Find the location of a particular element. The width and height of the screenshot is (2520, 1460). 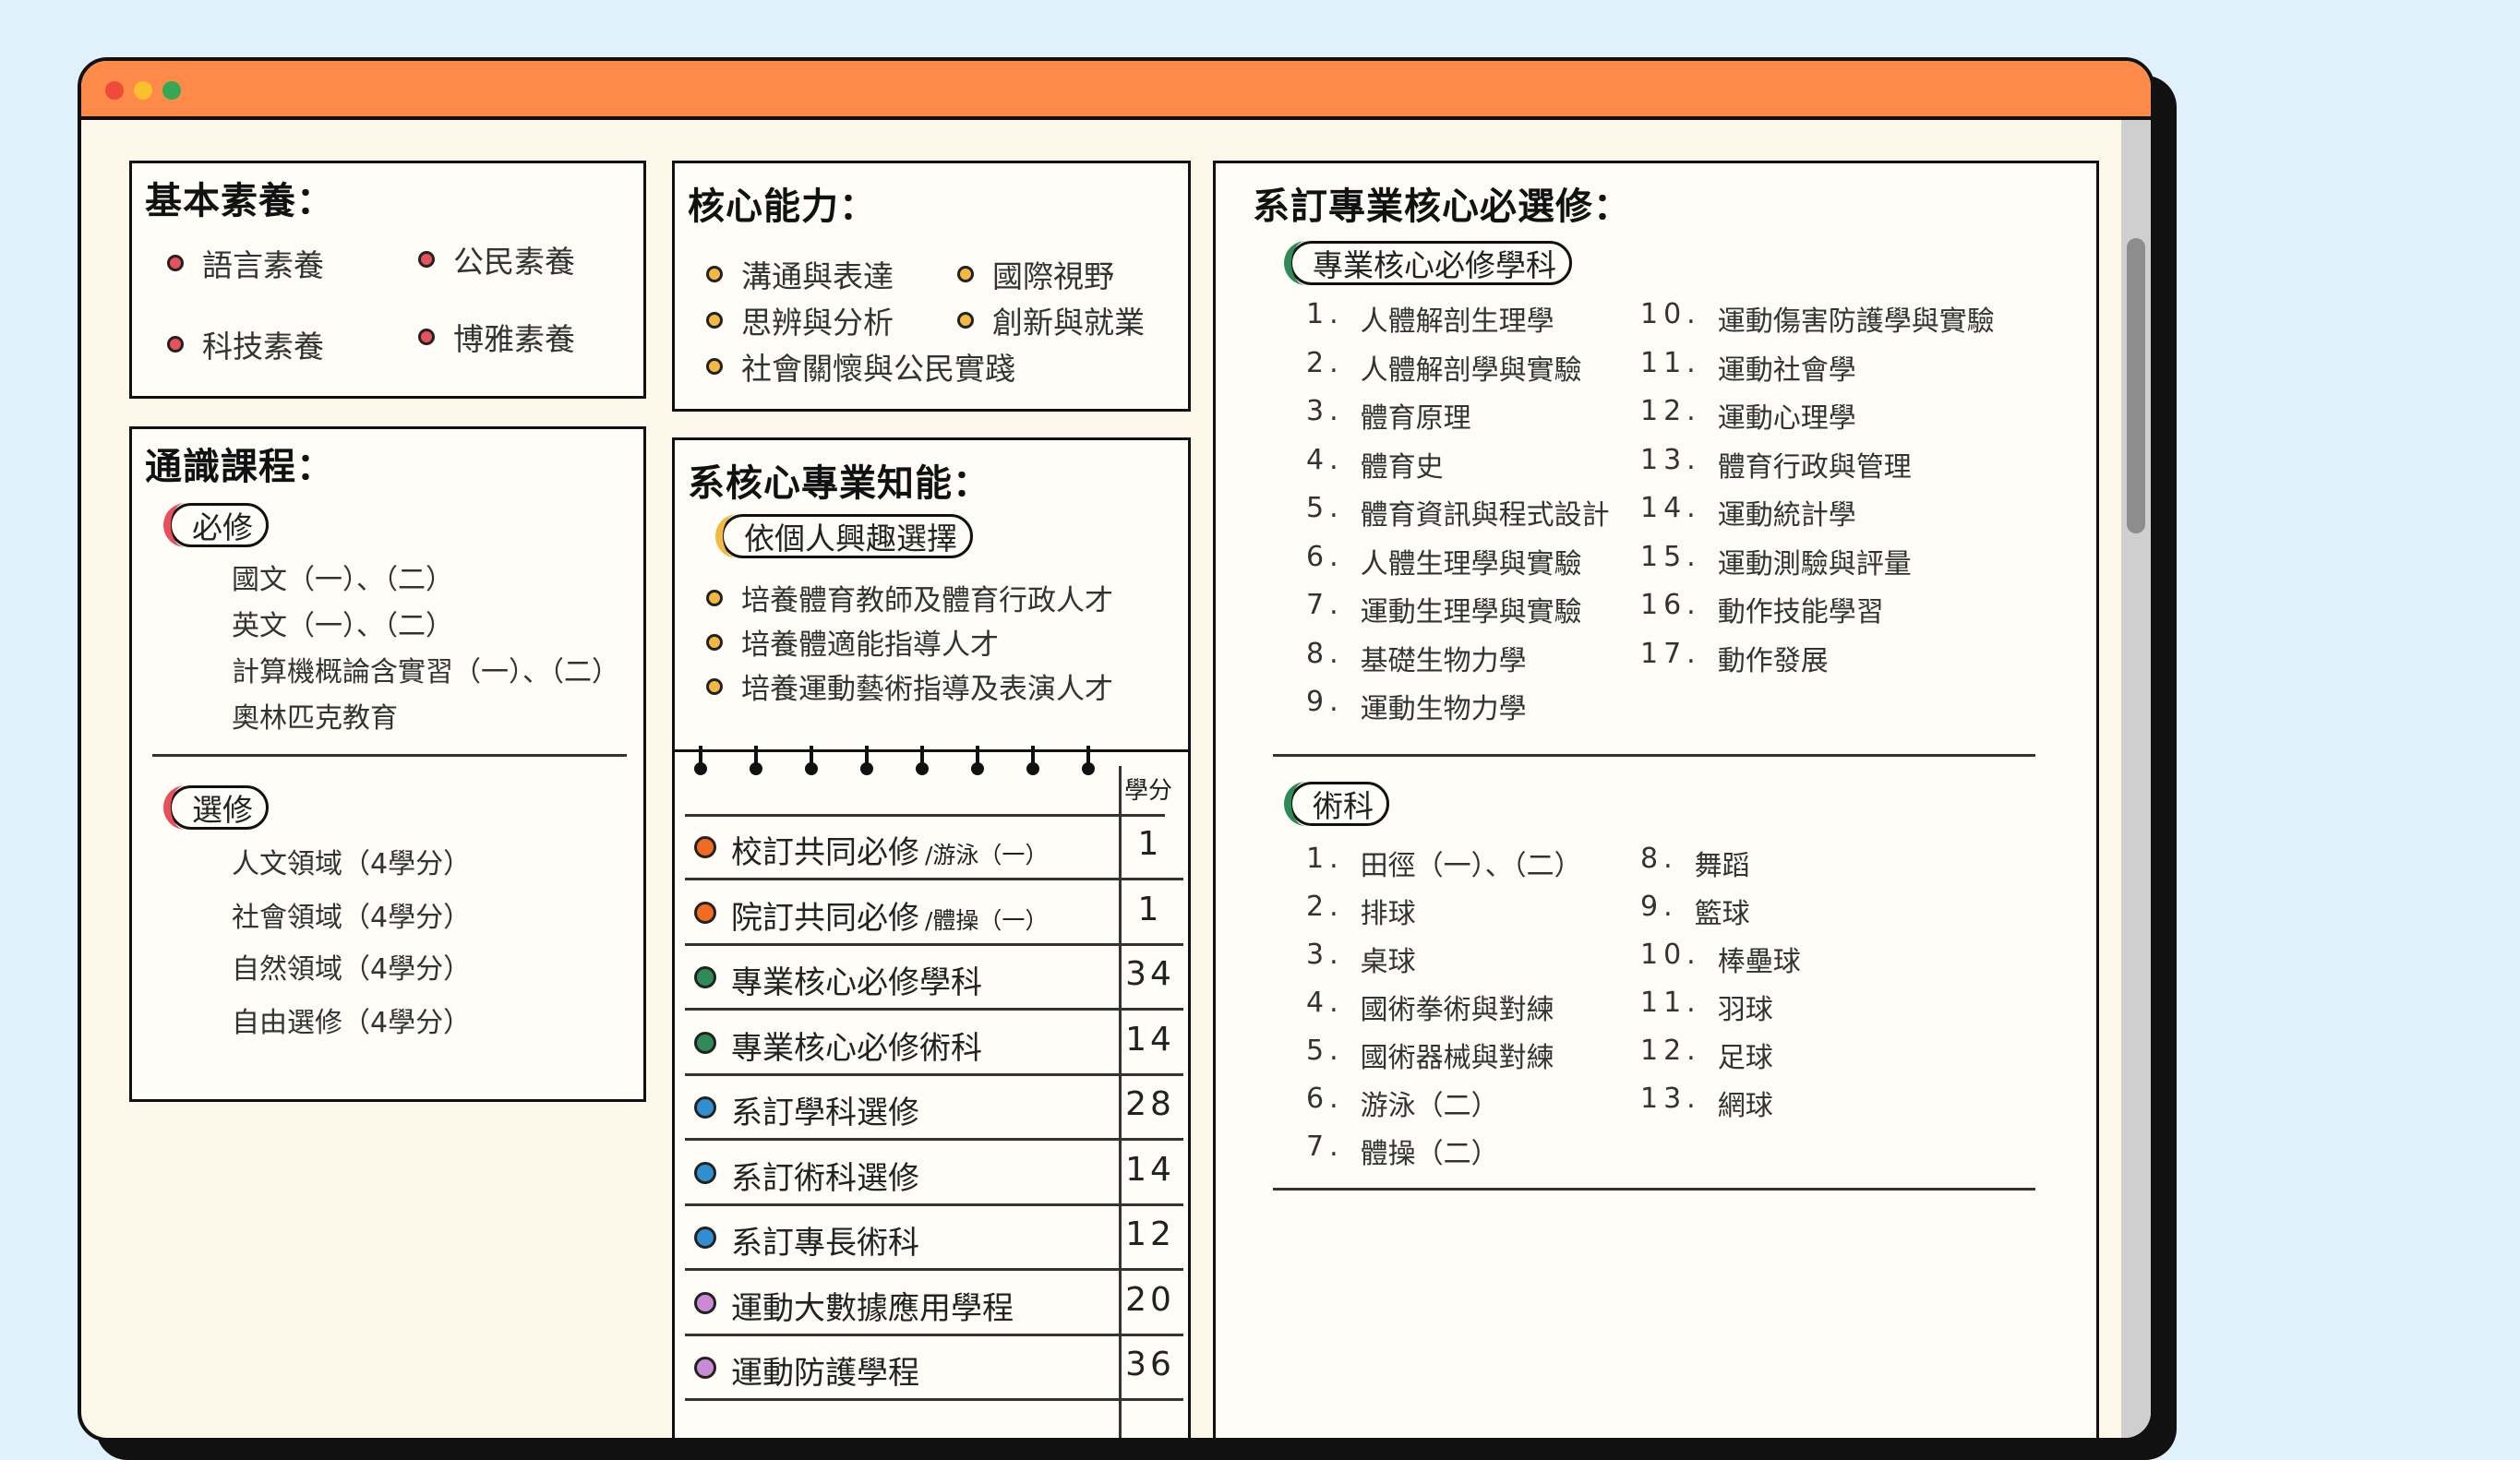

course-name: 棒壘球 is located at coordinates (1759, 962).